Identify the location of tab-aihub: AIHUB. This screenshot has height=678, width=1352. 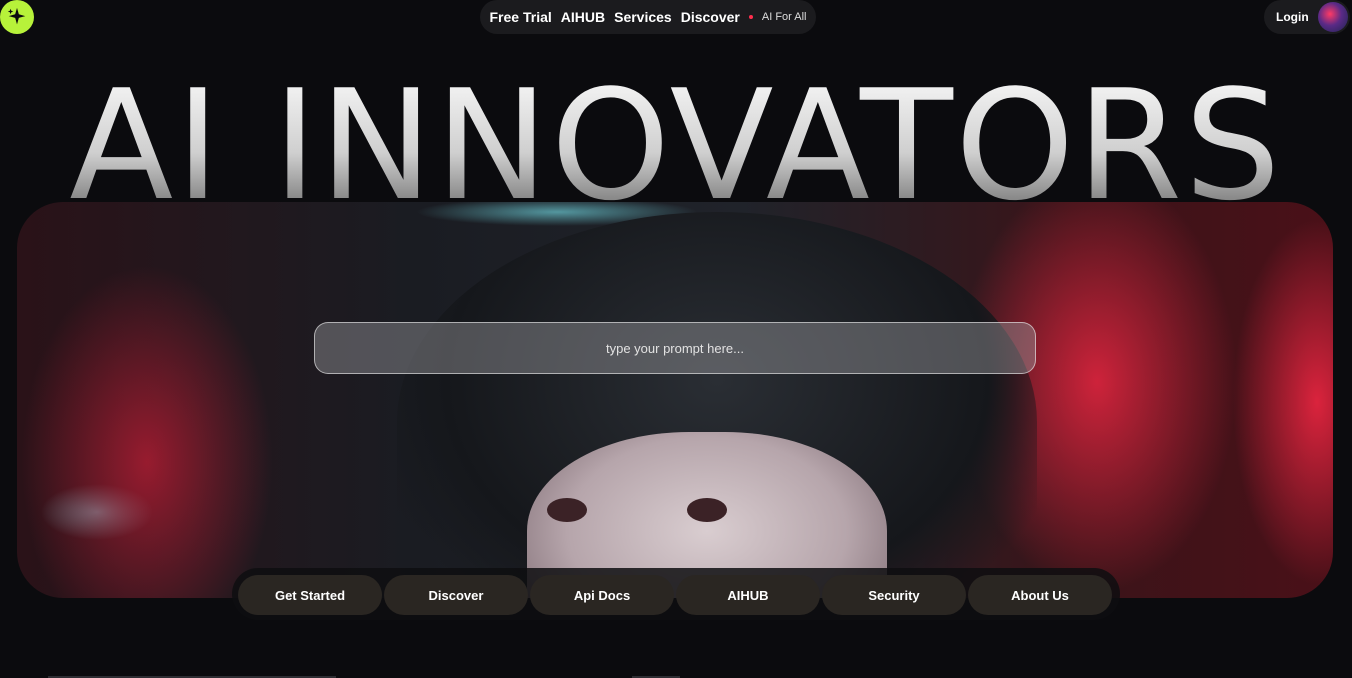
(748, 595).